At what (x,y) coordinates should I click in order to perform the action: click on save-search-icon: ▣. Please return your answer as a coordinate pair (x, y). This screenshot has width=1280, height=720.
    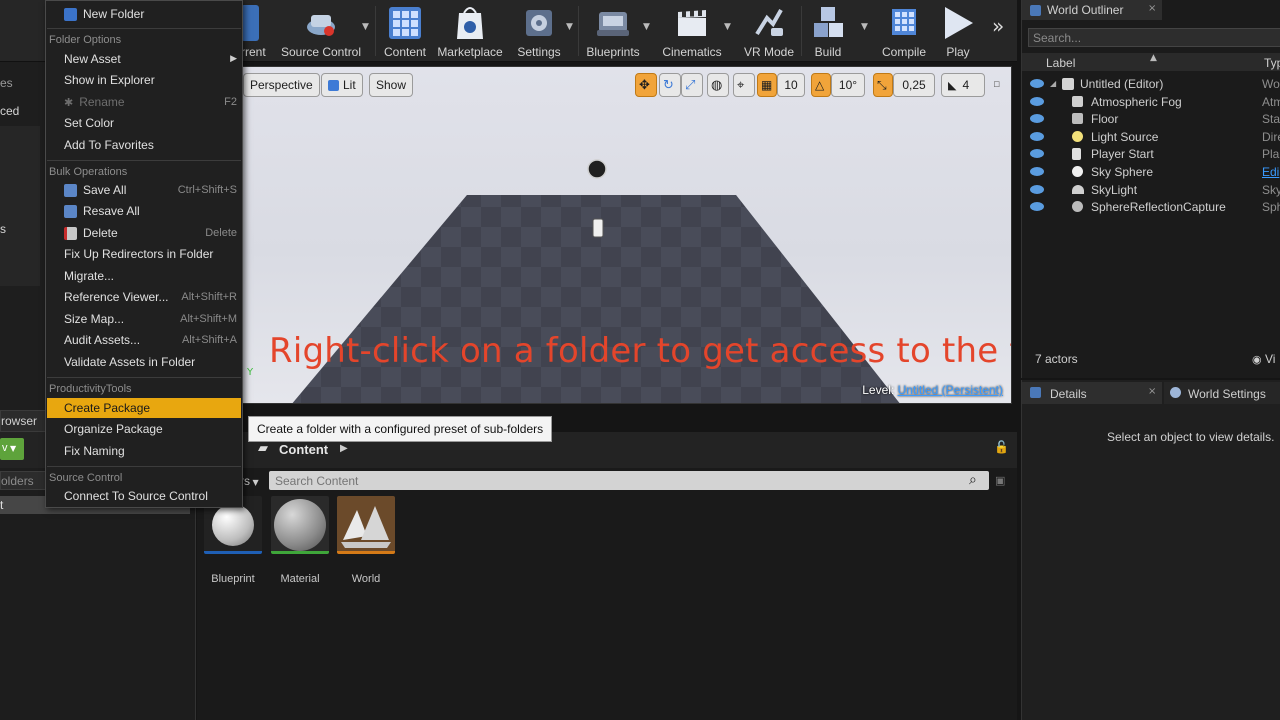
    Looking at the image, I should click on (1000, 480).